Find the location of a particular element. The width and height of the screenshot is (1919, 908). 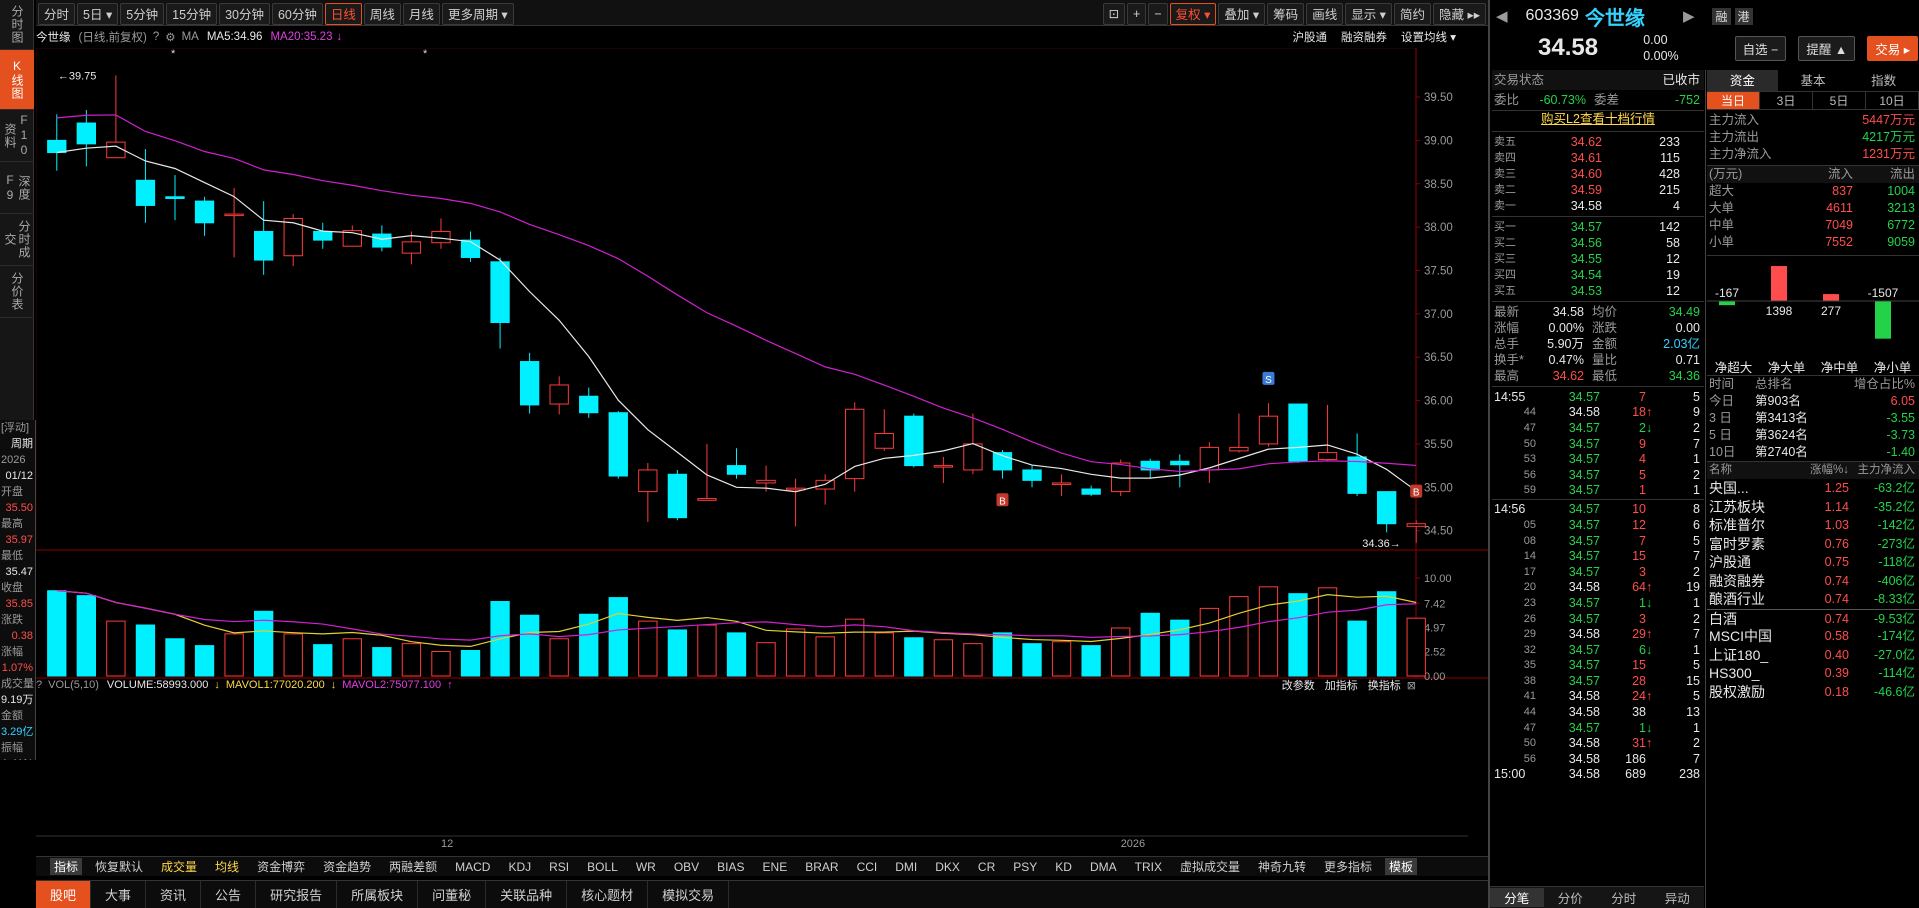

zoom-in-icon: + is located at coordinates (1137, 13).